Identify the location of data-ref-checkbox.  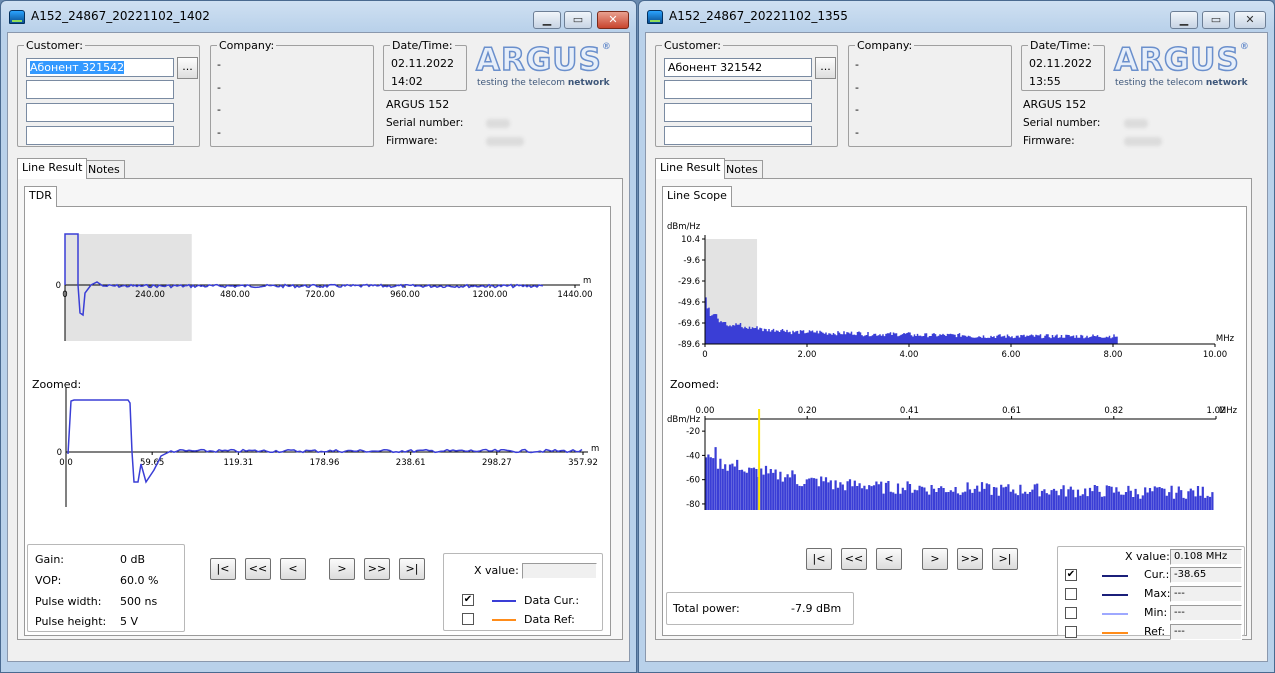
(468, 619).